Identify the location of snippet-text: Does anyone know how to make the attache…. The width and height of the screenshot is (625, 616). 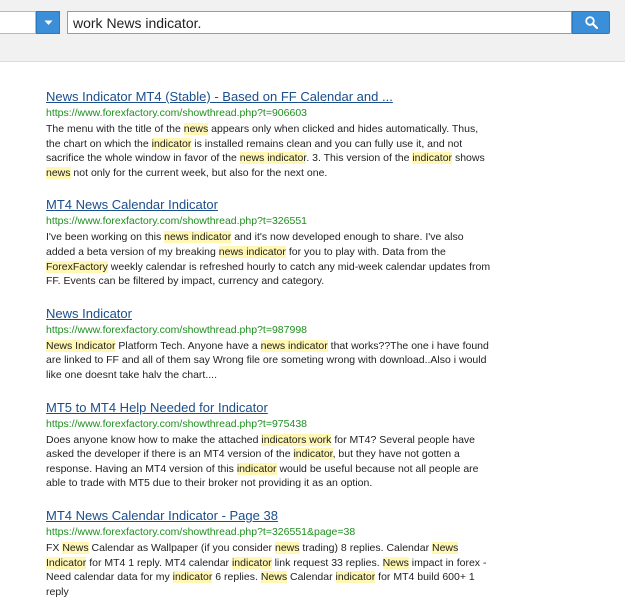
(154, 439).